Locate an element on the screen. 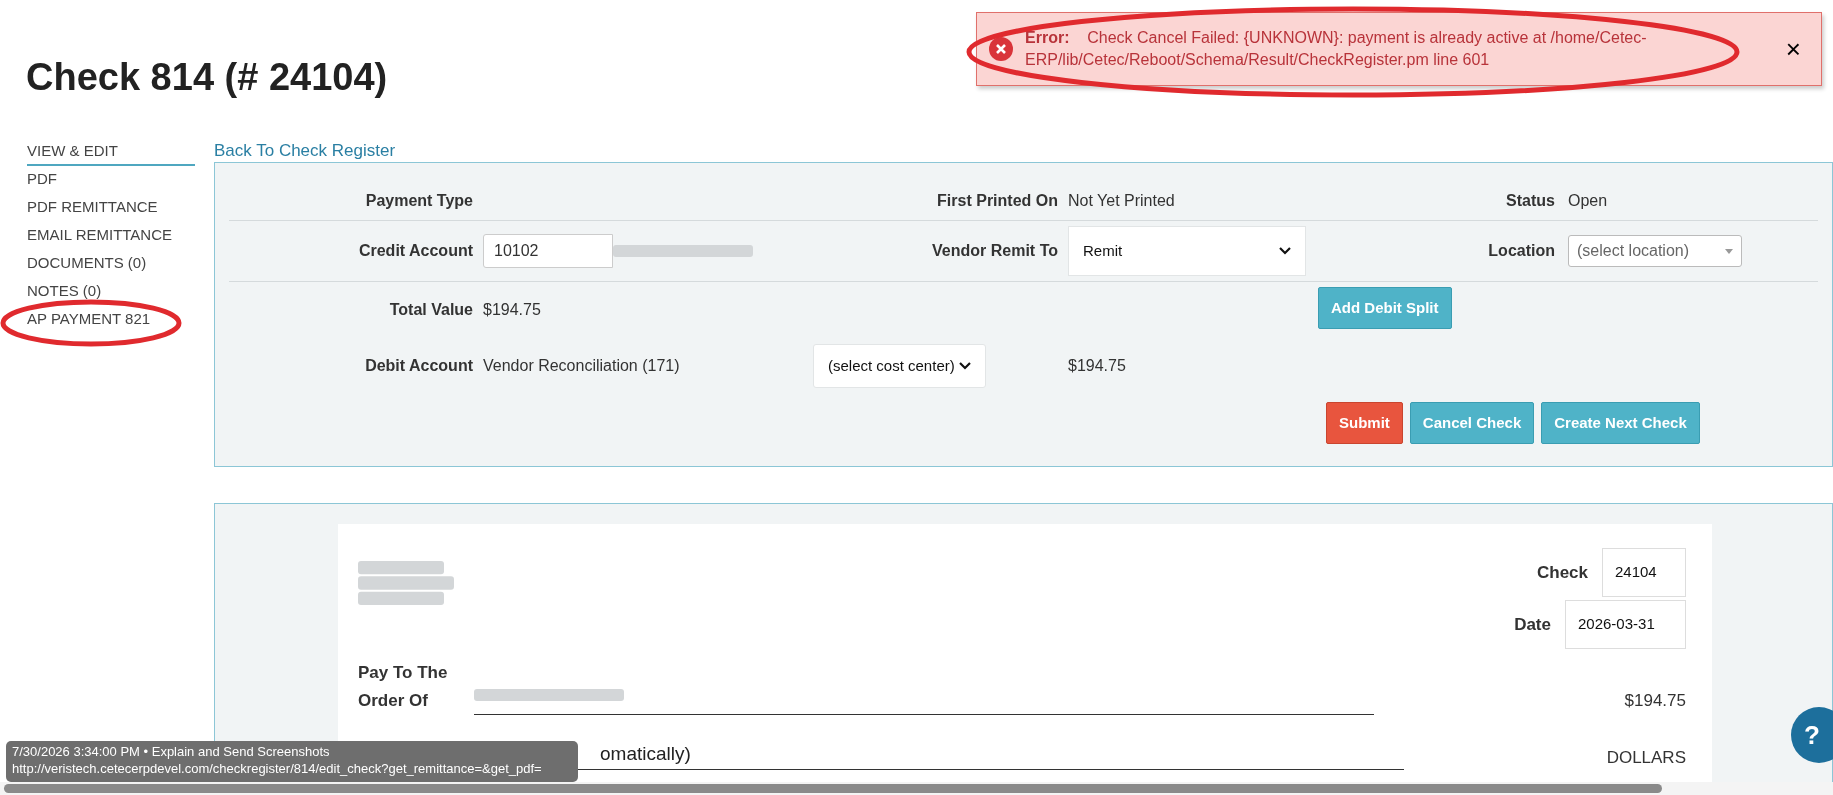  sidebar-item: PDF is located at coordinates (111, 180).